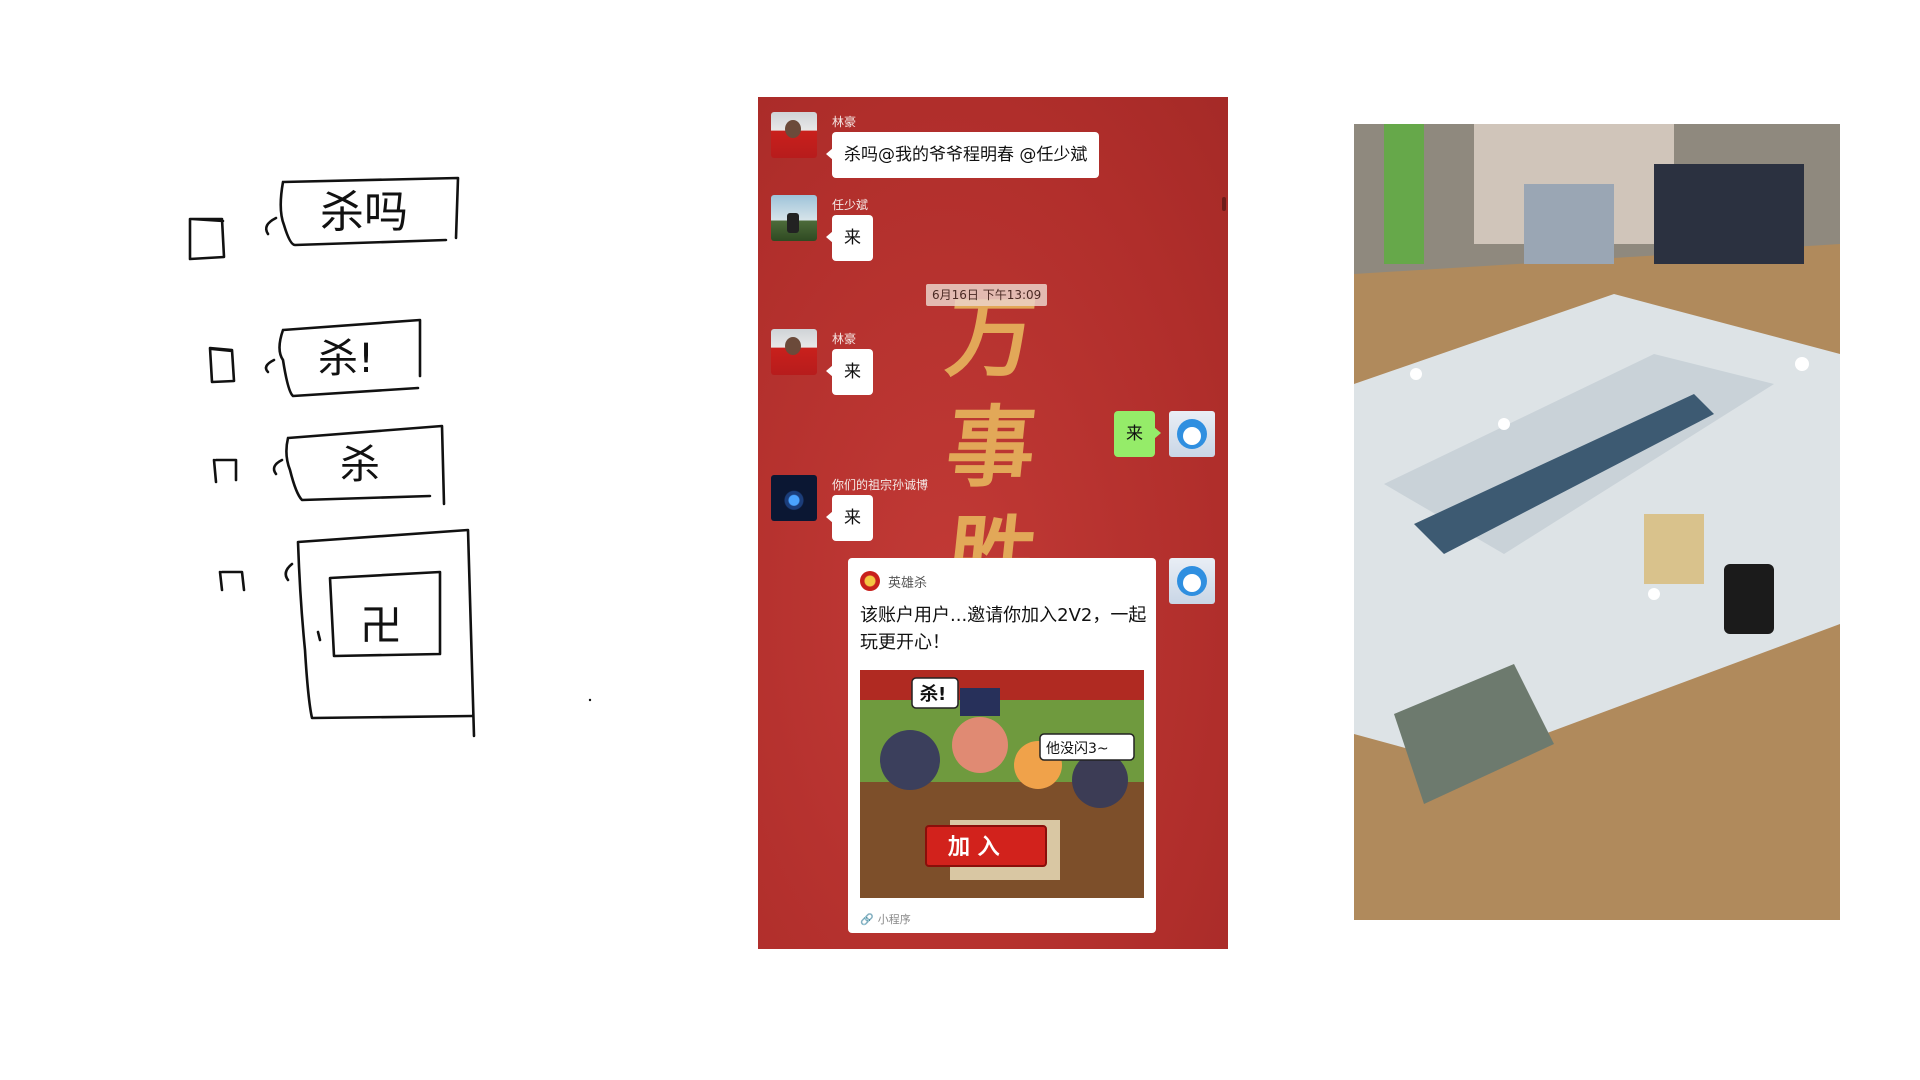 This screenshot has height=1080, width=1920. What do you see at coordinates (1077, 749) in the screenshot?
I see `speech-right: 他没闪3~` at bounding box center [1077, 749].